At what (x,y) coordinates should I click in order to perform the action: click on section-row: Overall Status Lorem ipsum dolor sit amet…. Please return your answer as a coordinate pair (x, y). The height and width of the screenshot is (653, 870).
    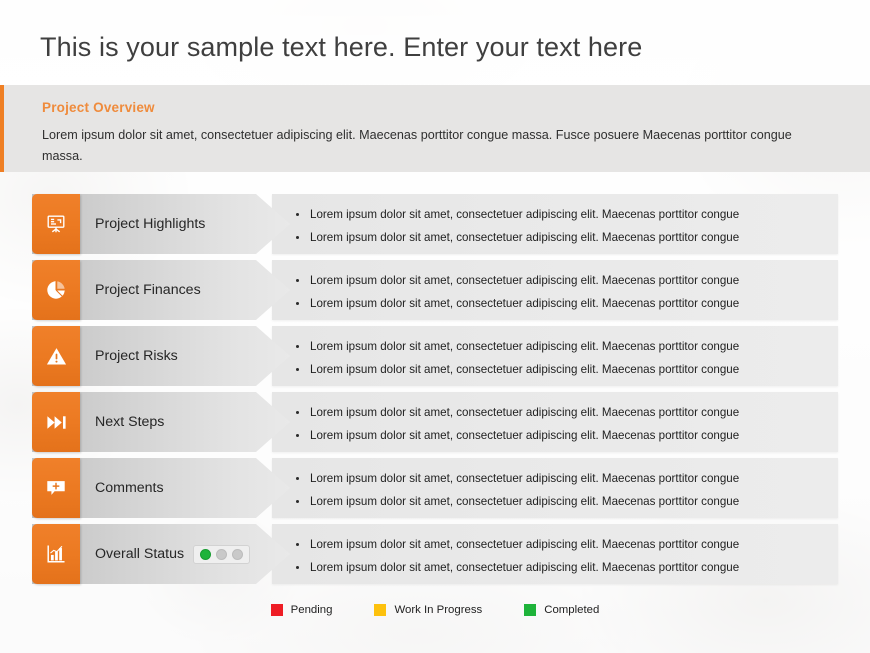
    Looking at the image, I should click on (435, 554).